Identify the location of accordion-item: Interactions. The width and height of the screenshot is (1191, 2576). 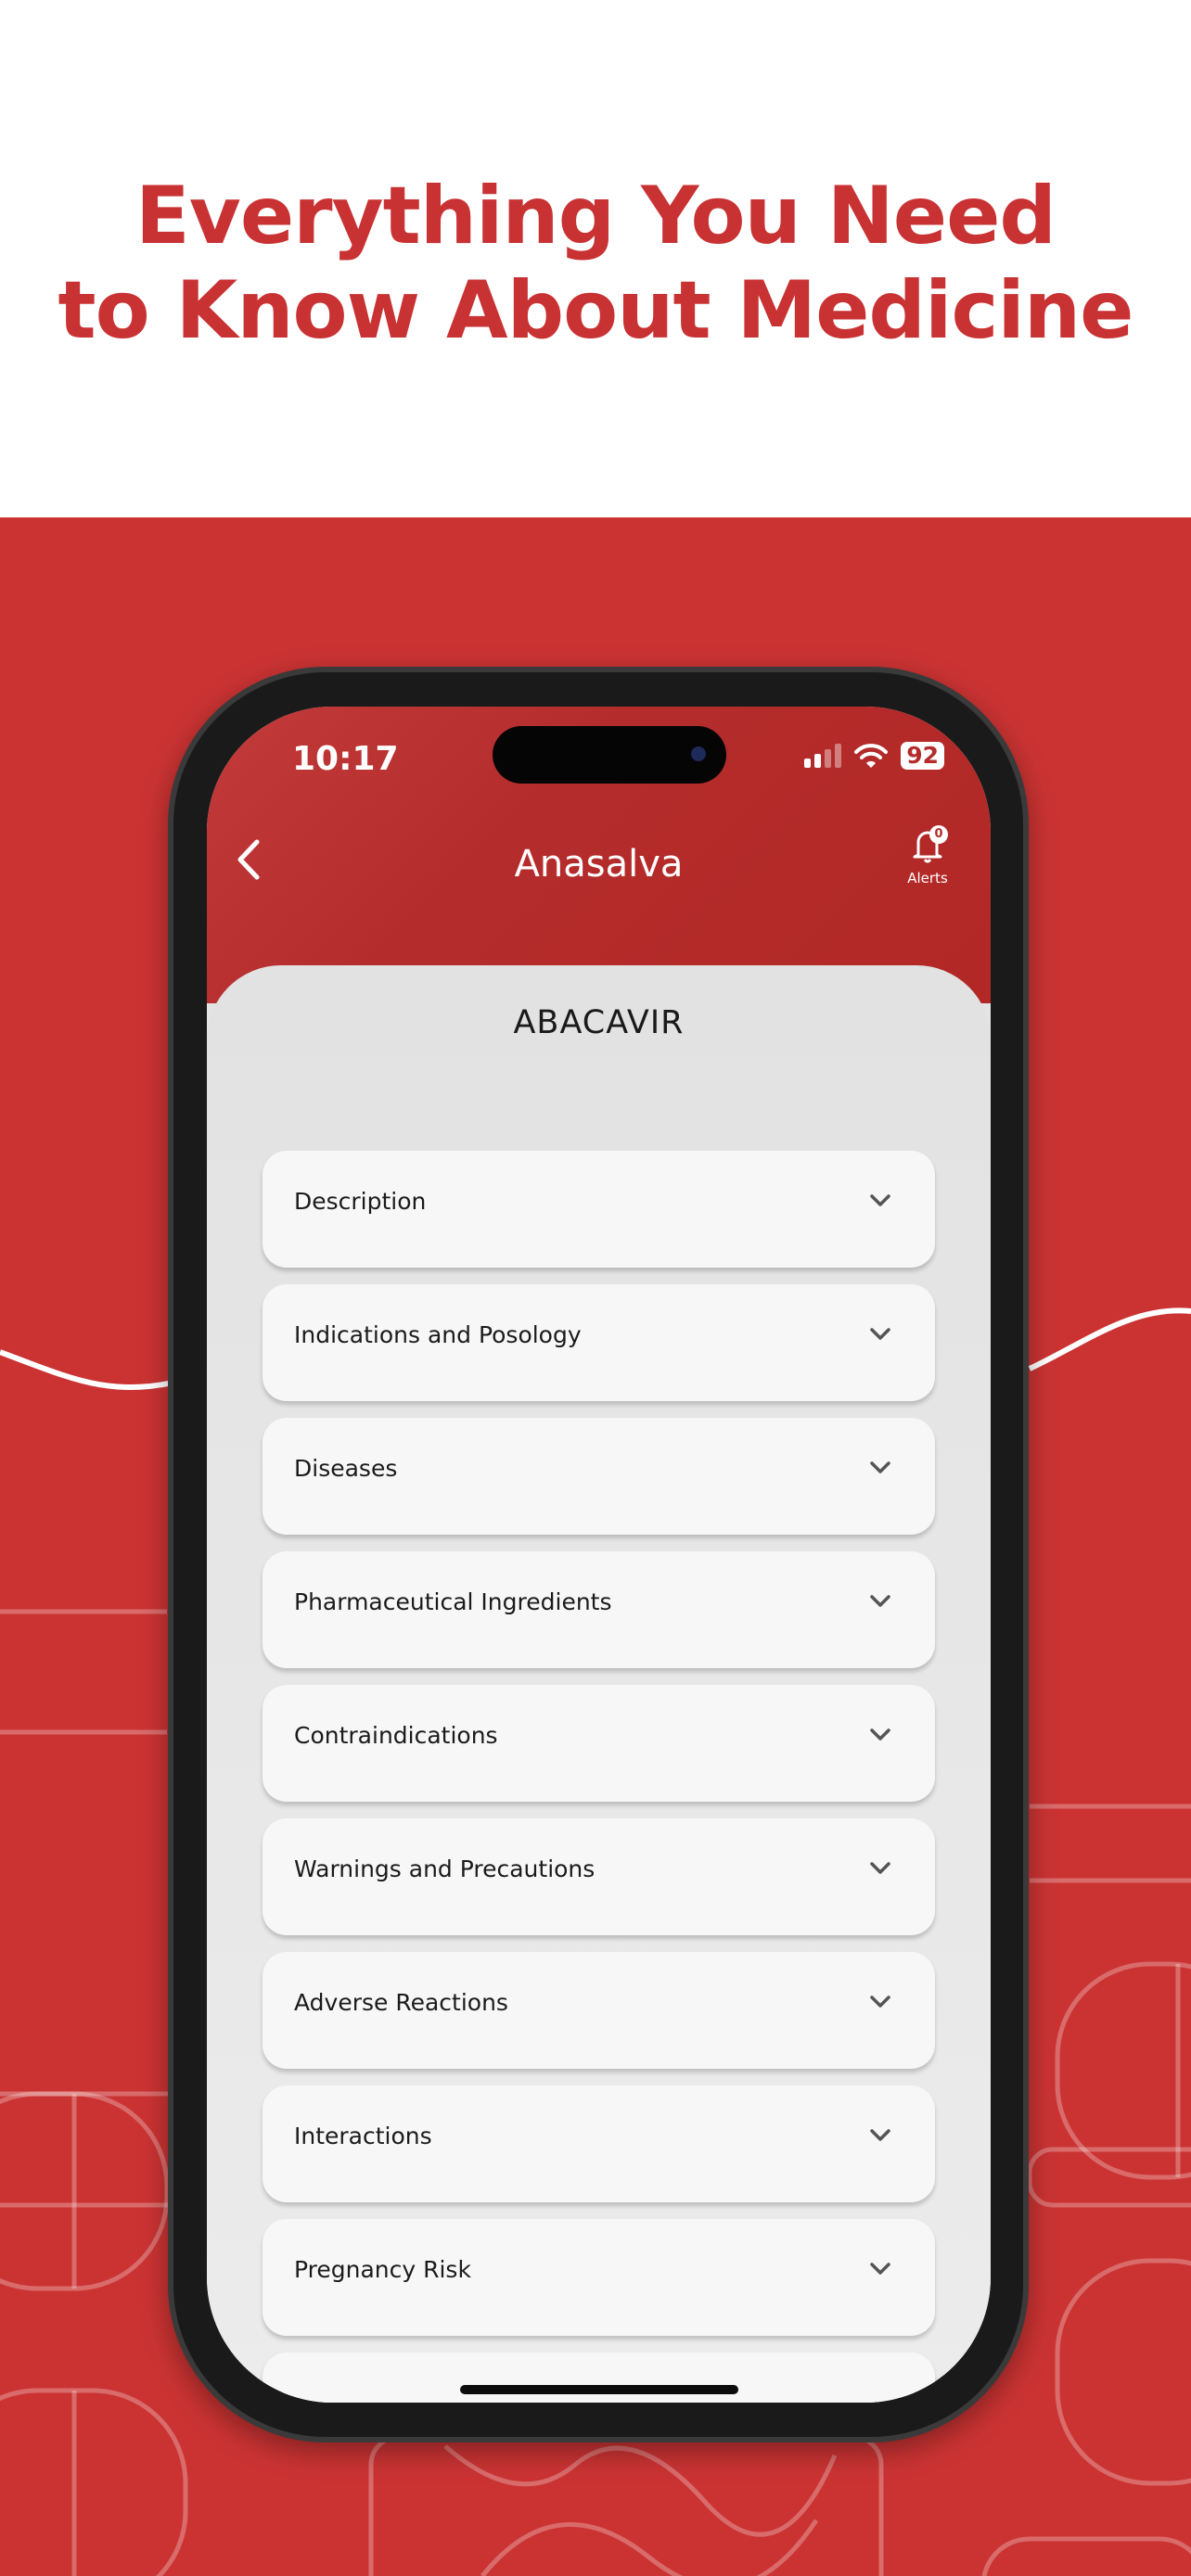
(599, 2143).